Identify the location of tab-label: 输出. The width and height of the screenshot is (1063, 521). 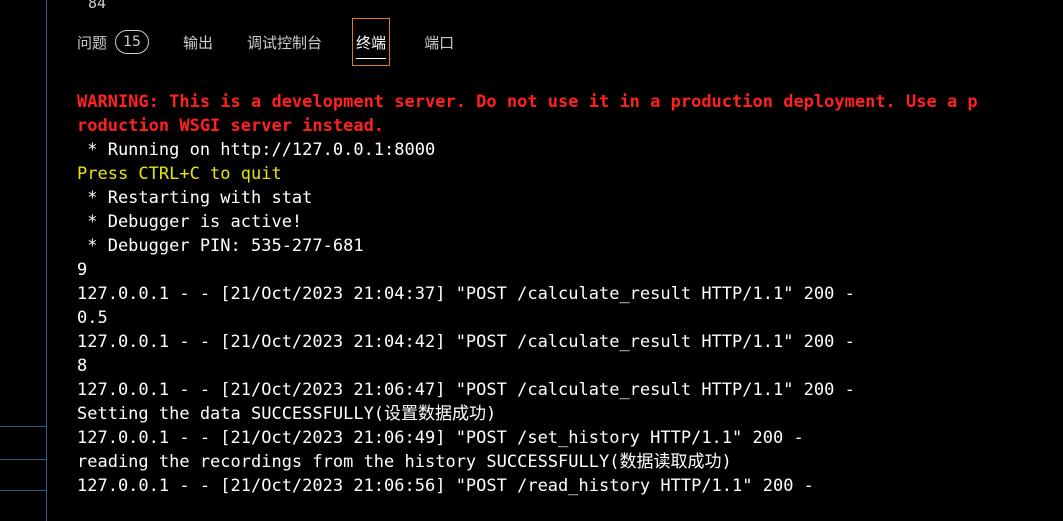
(198, 42).